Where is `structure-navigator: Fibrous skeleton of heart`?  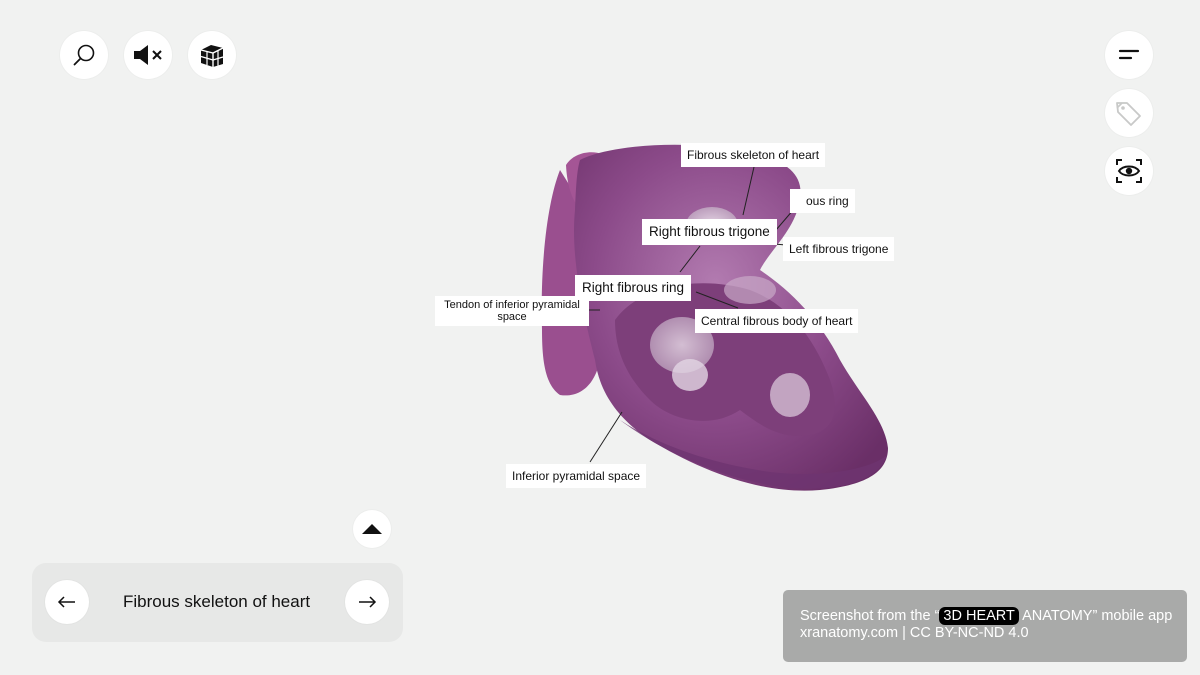 structure-navigator: Fibrous skeleton of heart is located at coordinates (217, 602).